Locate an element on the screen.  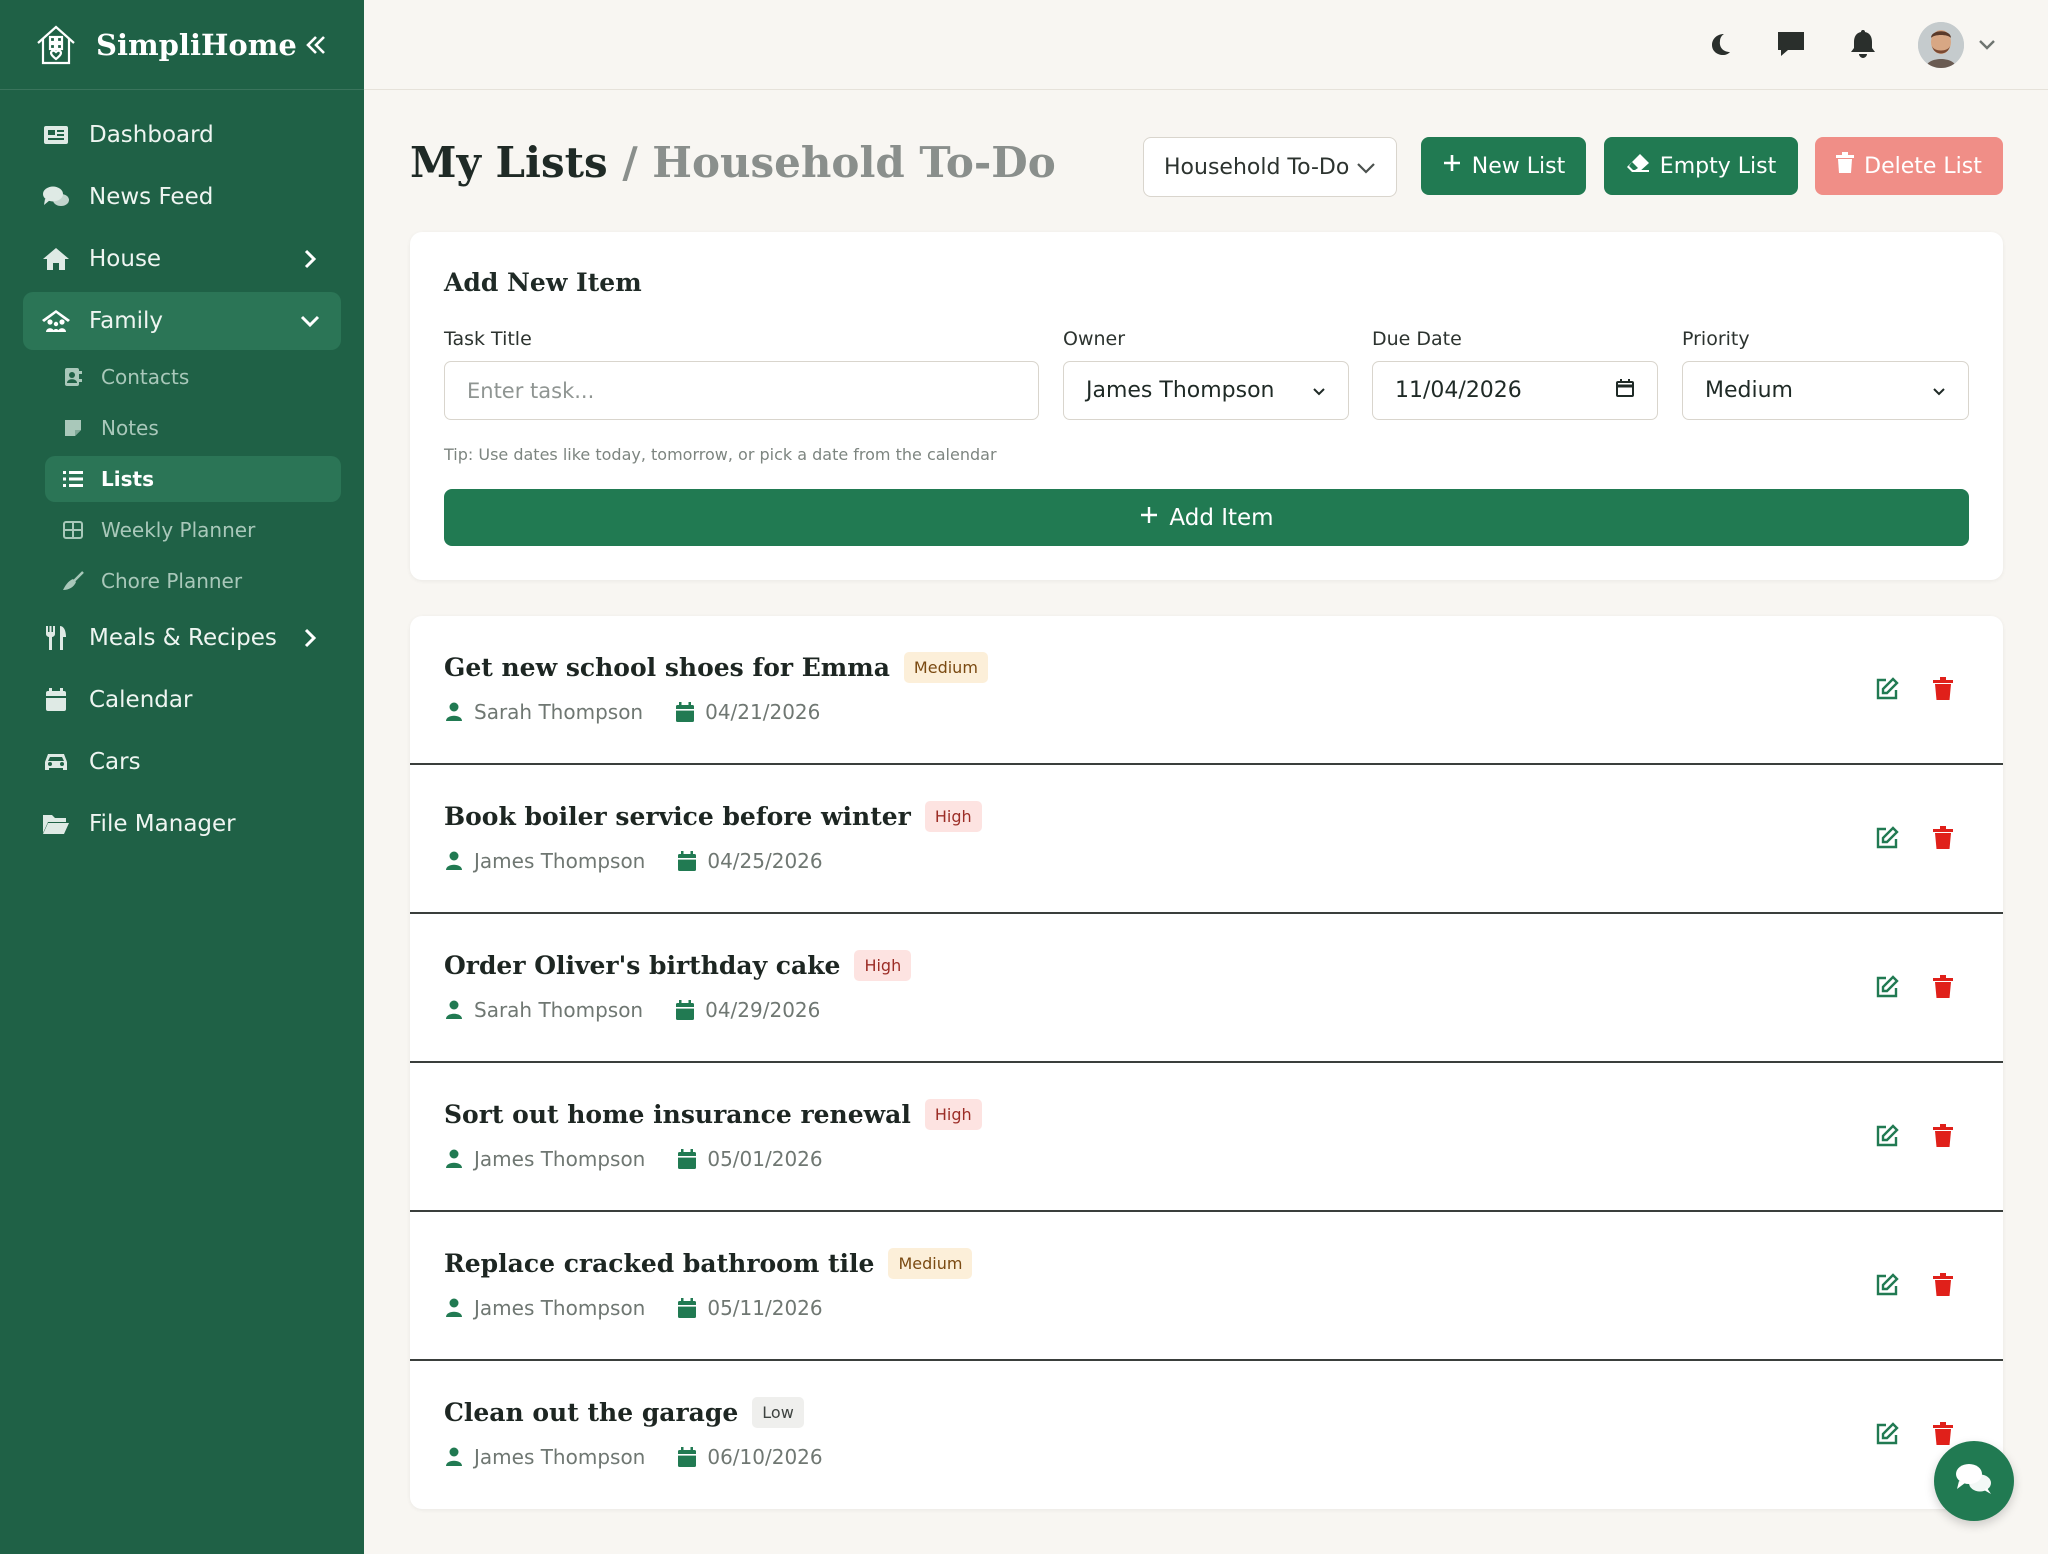
delete-list-label: Delete List is located at coordinates (1923, 166).